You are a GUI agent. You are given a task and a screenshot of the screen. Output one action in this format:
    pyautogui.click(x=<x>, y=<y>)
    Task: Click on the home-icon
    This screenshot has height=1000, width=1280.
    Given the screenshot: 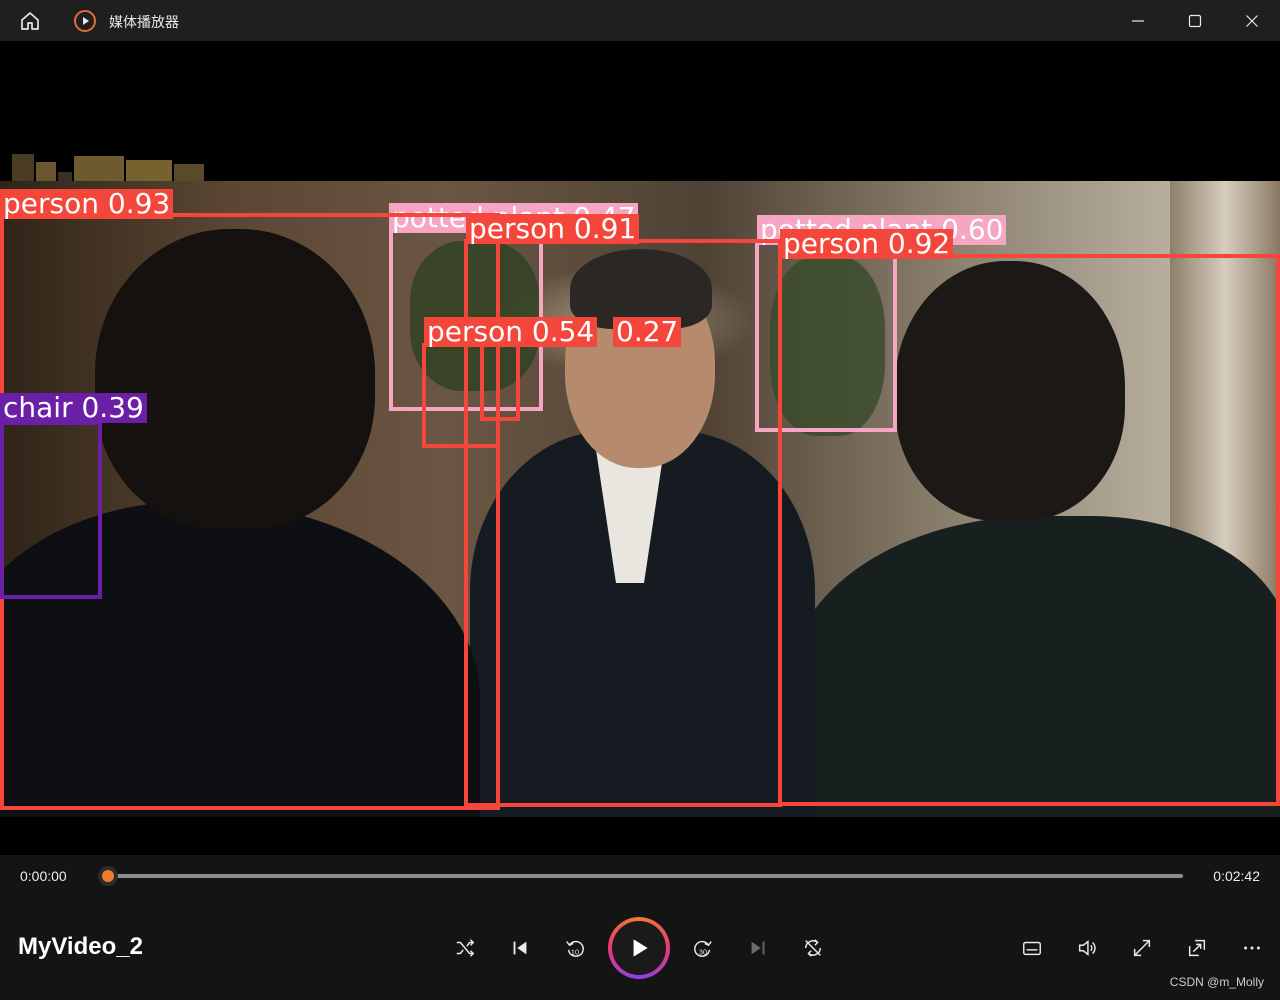 What is the action you would take?
    pyautogui.click(x=30, y=21)
    